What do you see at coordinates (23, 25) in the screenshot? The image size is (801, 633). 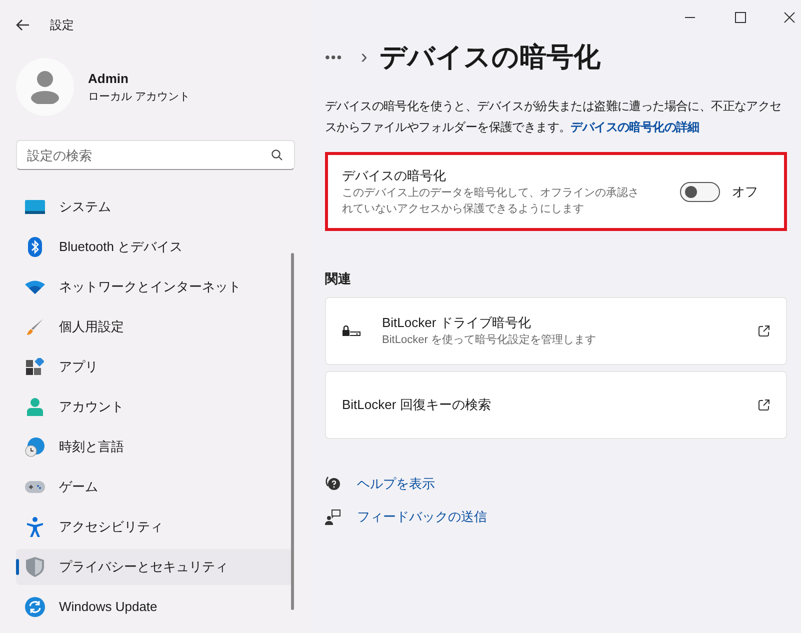 I see `back-arrow-icon` at bounding box center [23, 25].